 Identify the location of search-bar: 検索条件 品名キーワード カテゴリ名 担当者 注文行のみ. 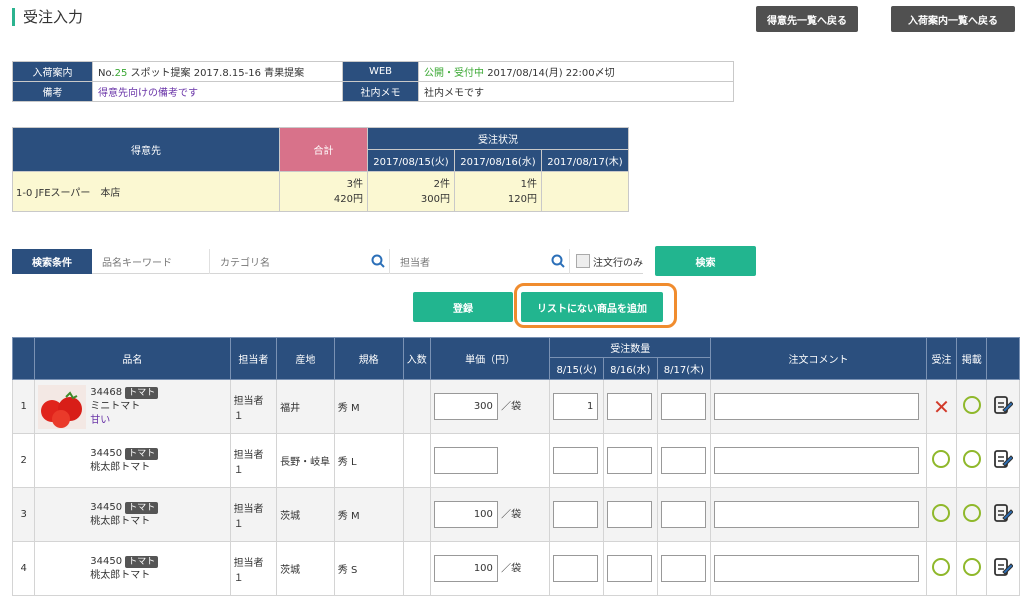
(327, 261).